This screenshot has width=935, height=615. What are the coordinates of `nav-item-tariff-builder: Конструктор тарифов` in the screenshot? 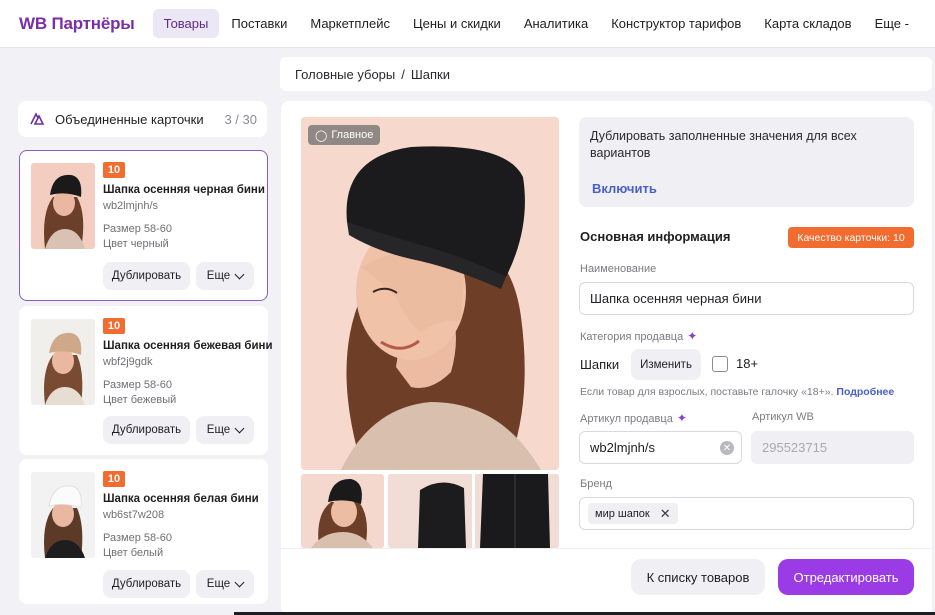 It's located at (676, 23).